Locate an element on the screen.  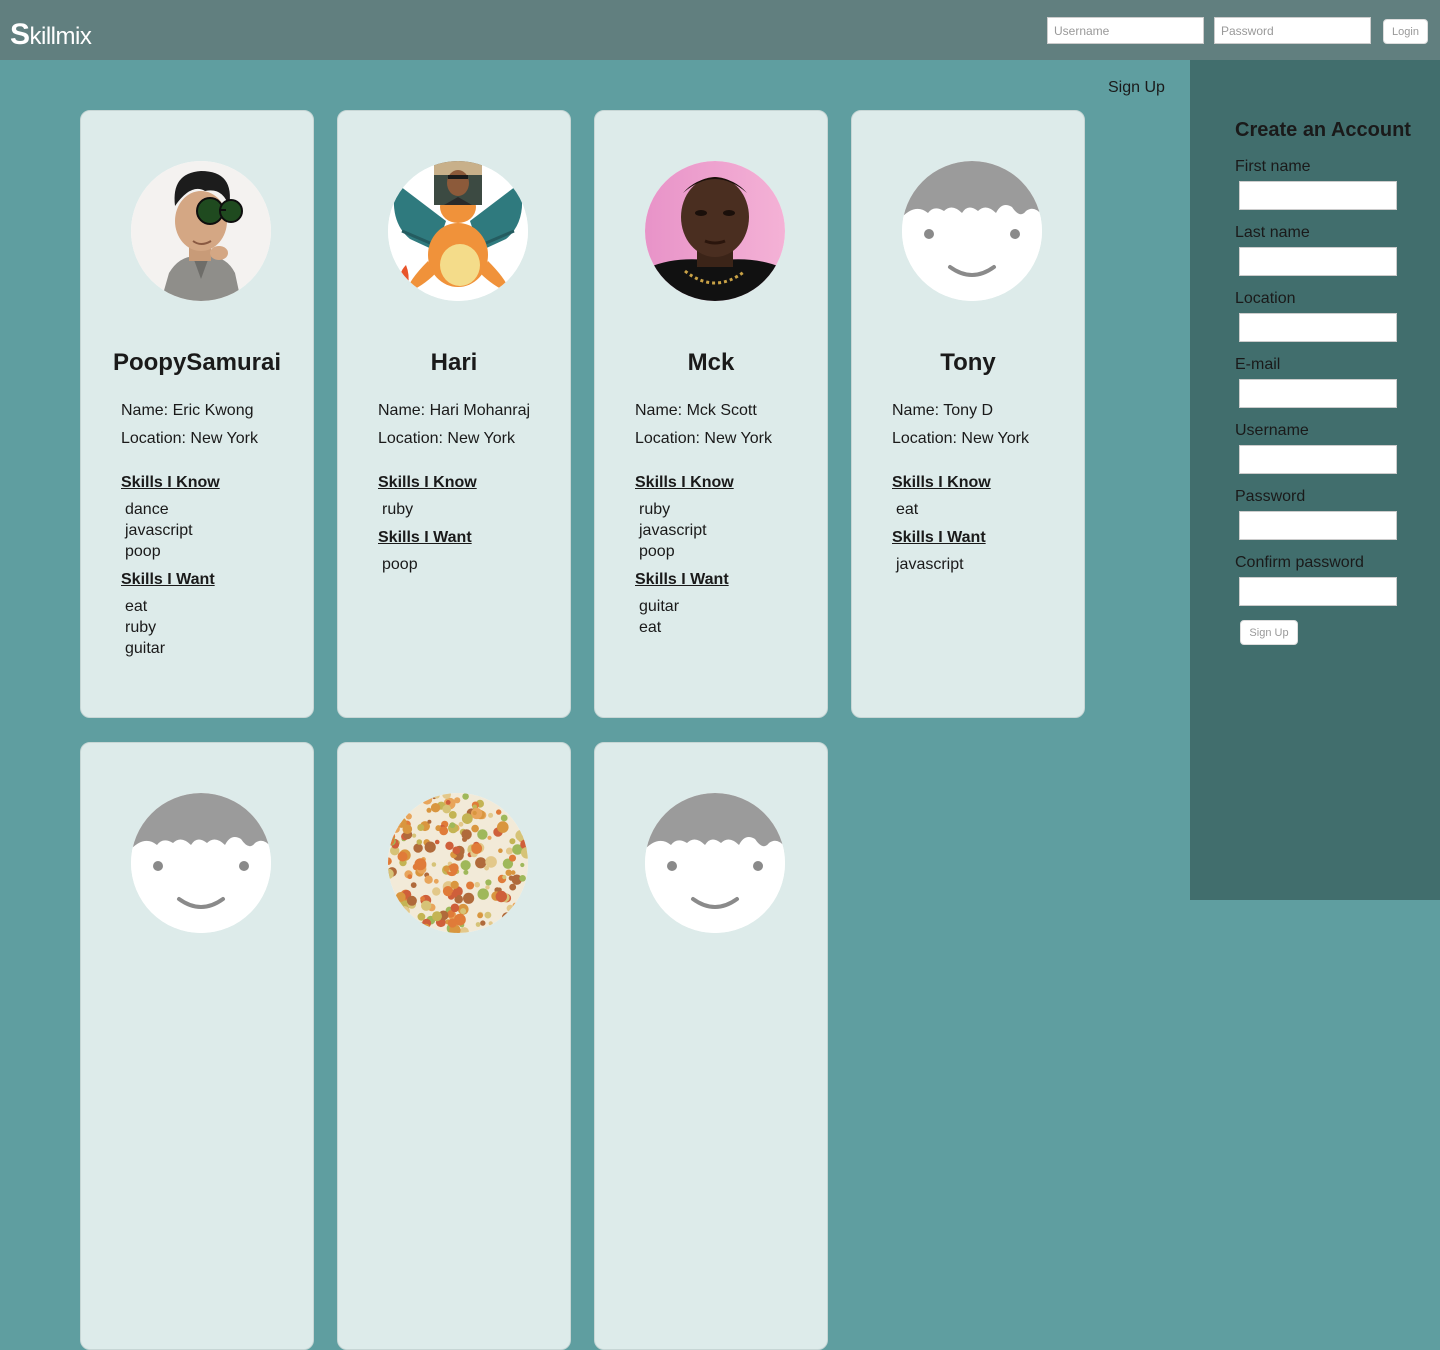
skills-know-list: dance javascript poop is located at coordinates (172, 530).